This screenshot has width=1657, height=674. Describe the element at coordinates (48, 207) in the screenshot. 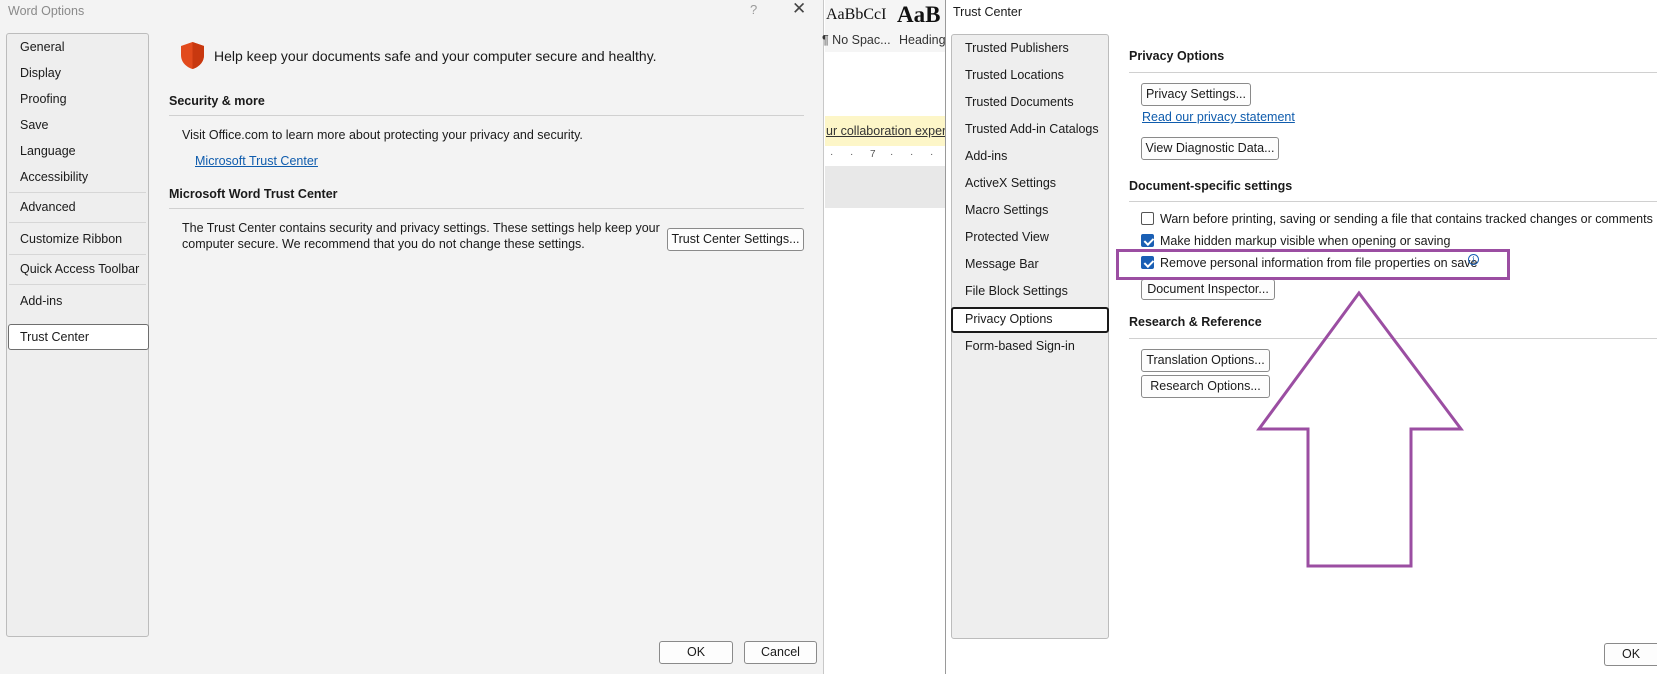

I see `sidebar-item-advanced: Advanced` at that location.